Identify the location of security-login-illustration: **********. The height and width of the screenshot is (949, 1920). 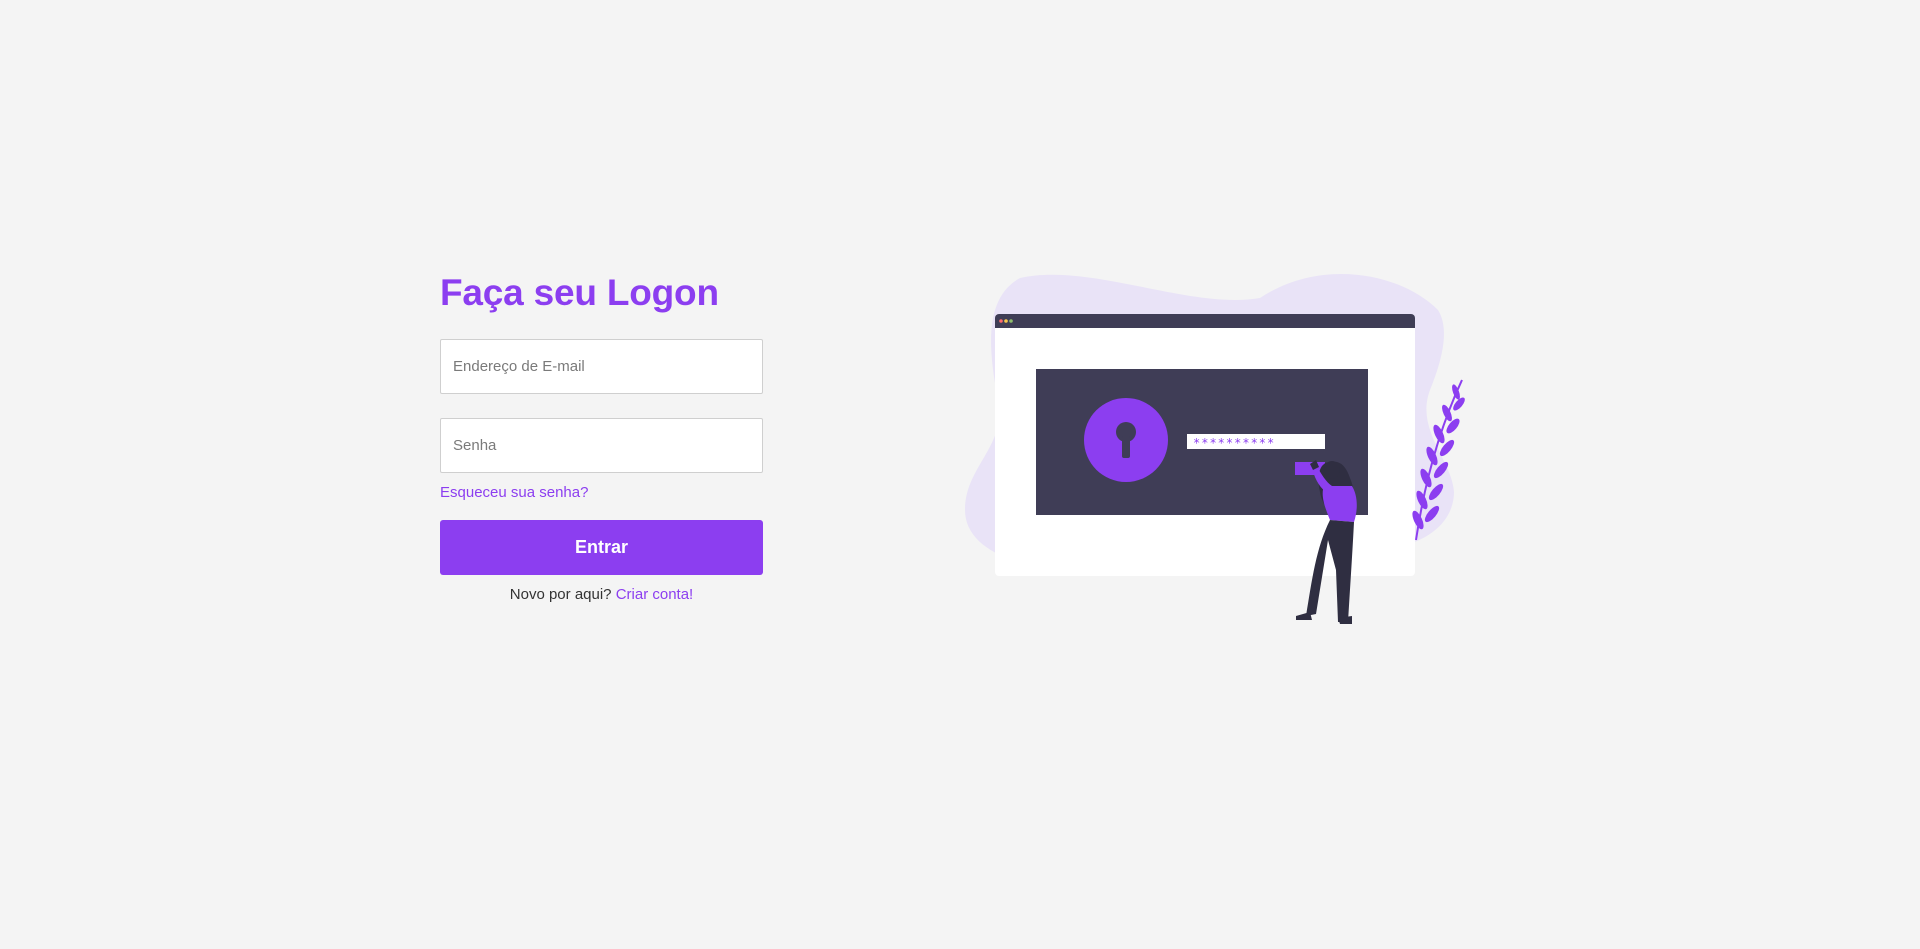
(1215, 448).